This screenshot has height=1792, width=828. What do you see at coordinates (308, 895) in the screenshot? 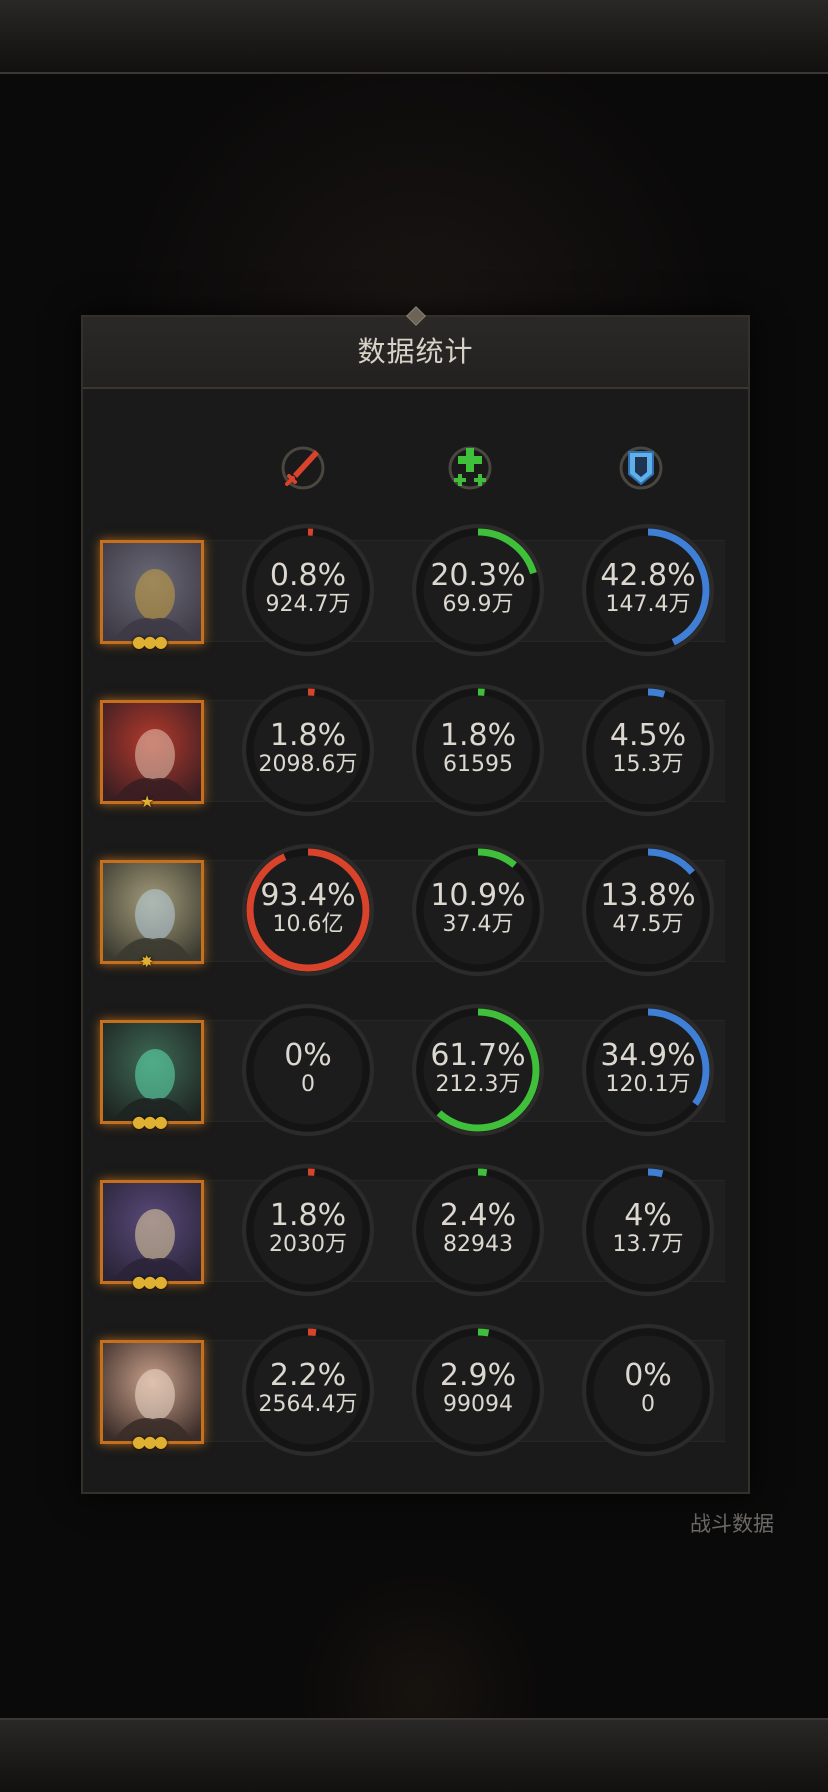
I see `stat-percent: 93.4%` at bounding box center [308, 895].